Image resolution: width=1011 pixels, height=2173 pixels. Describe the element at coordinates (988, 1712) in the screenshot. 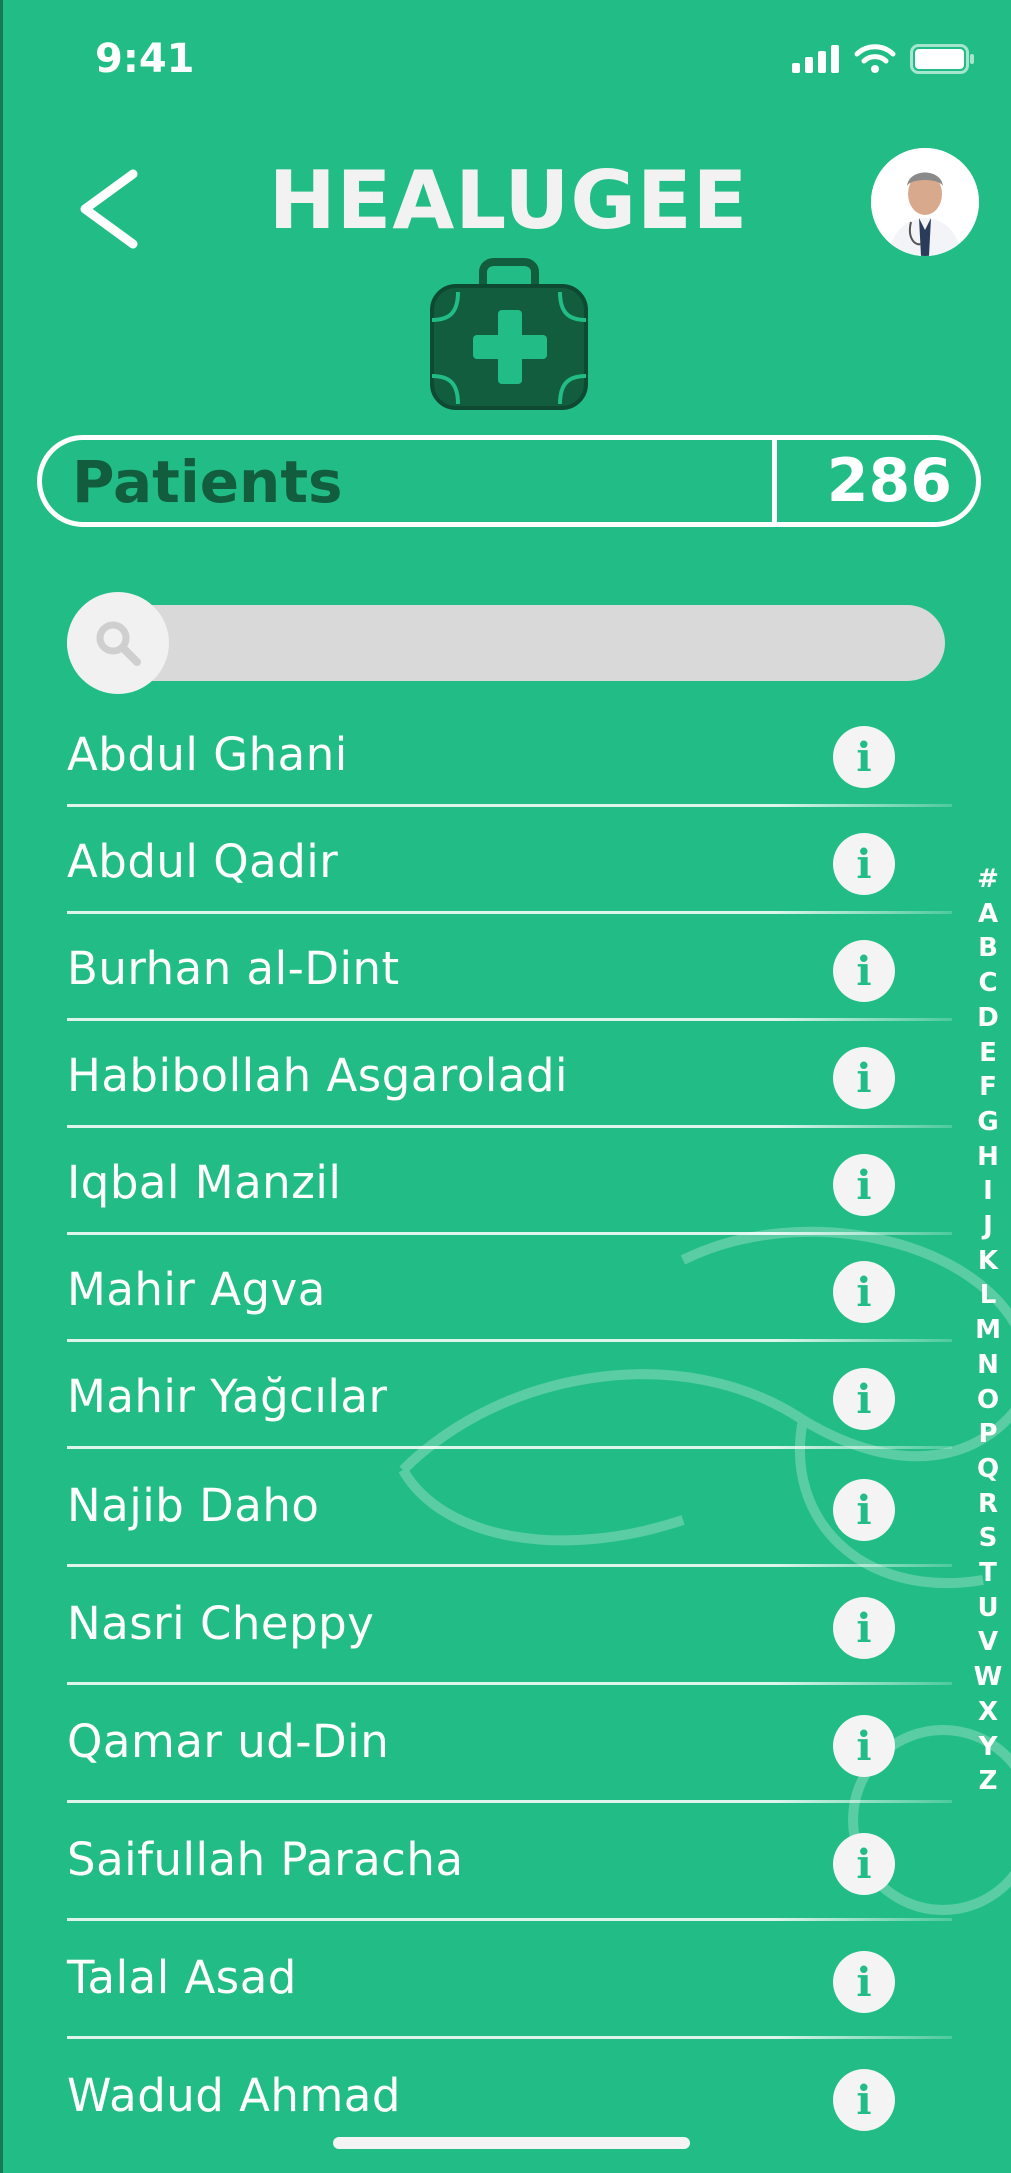

I see `index-letter: X` at that location.